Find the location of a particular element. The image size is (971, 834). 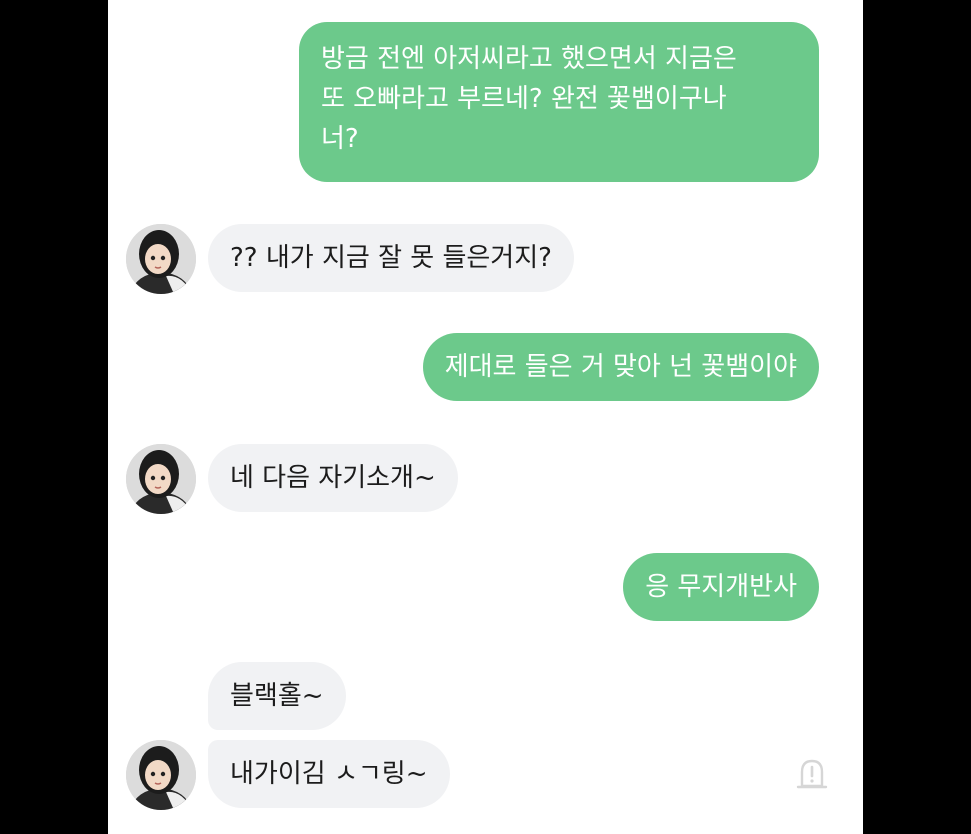

message-text: 응 무지개반사 is located at coordinates (721, 587).